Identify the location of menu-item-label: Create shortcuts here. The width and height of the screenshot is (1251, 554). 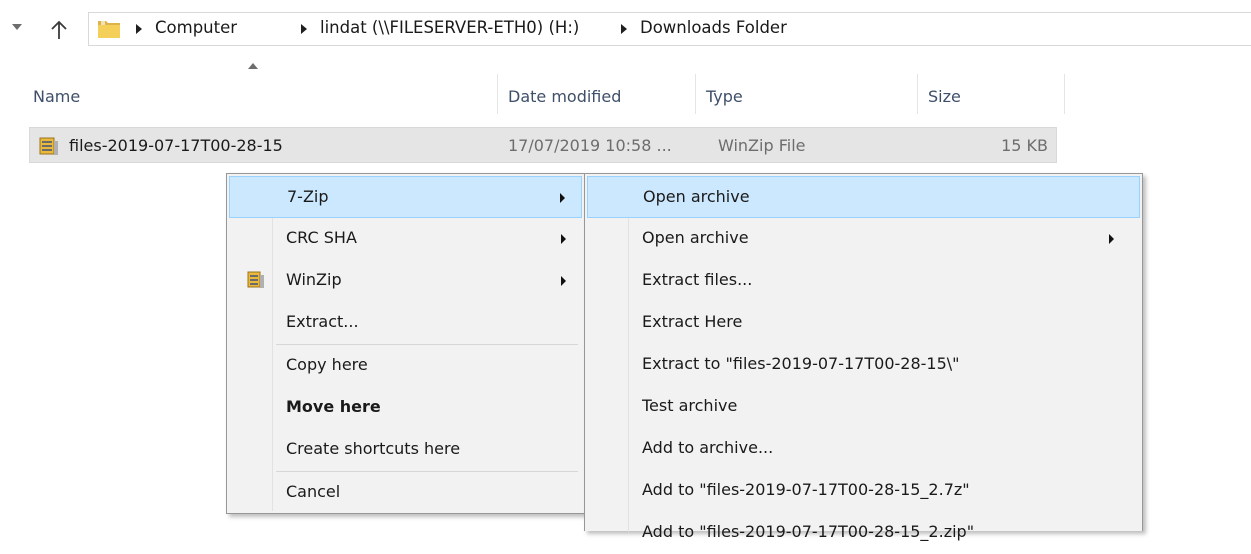
(373, 448).